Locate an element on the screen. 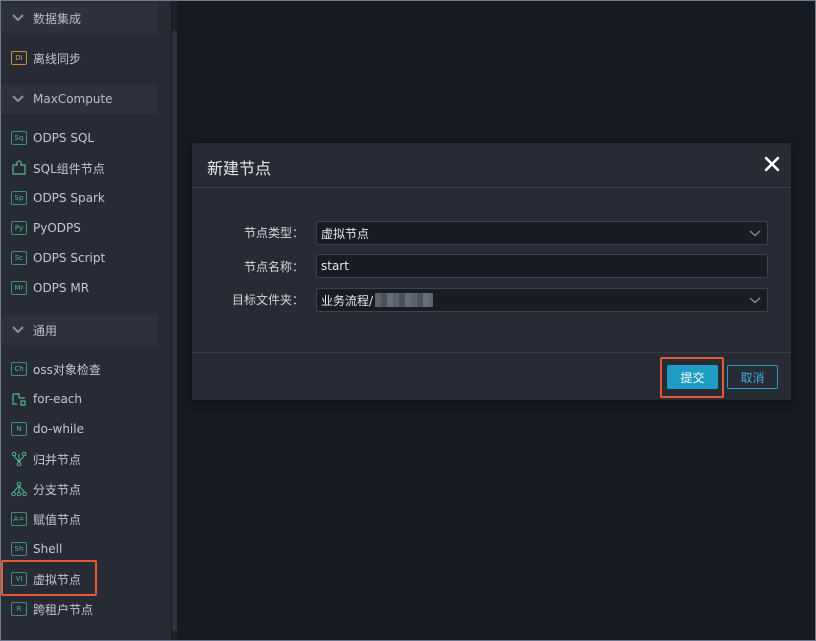 Image resolution: width=816 pixels, height=641 pixels. sidebar-item-merge: 归并节点 is located at coordinates (82, 459).